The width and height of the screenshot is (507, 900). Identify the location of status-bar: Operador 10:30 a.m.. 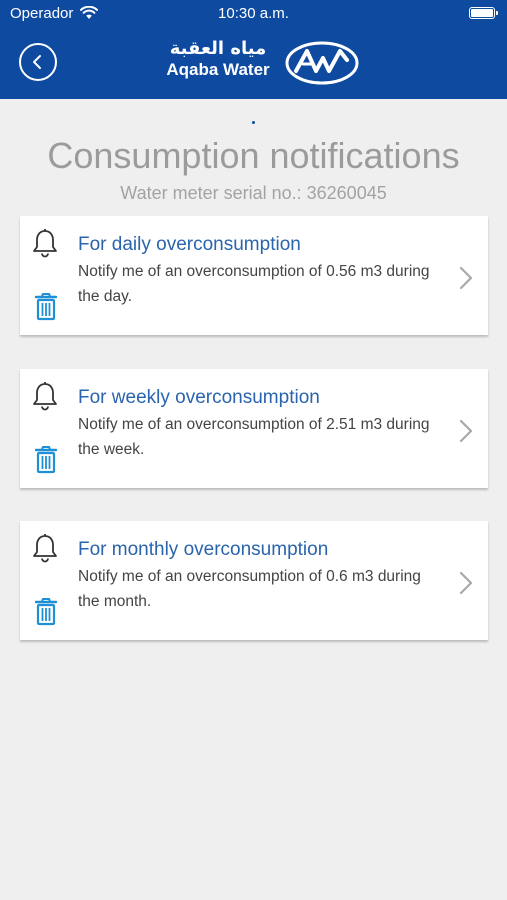
(253, 14).